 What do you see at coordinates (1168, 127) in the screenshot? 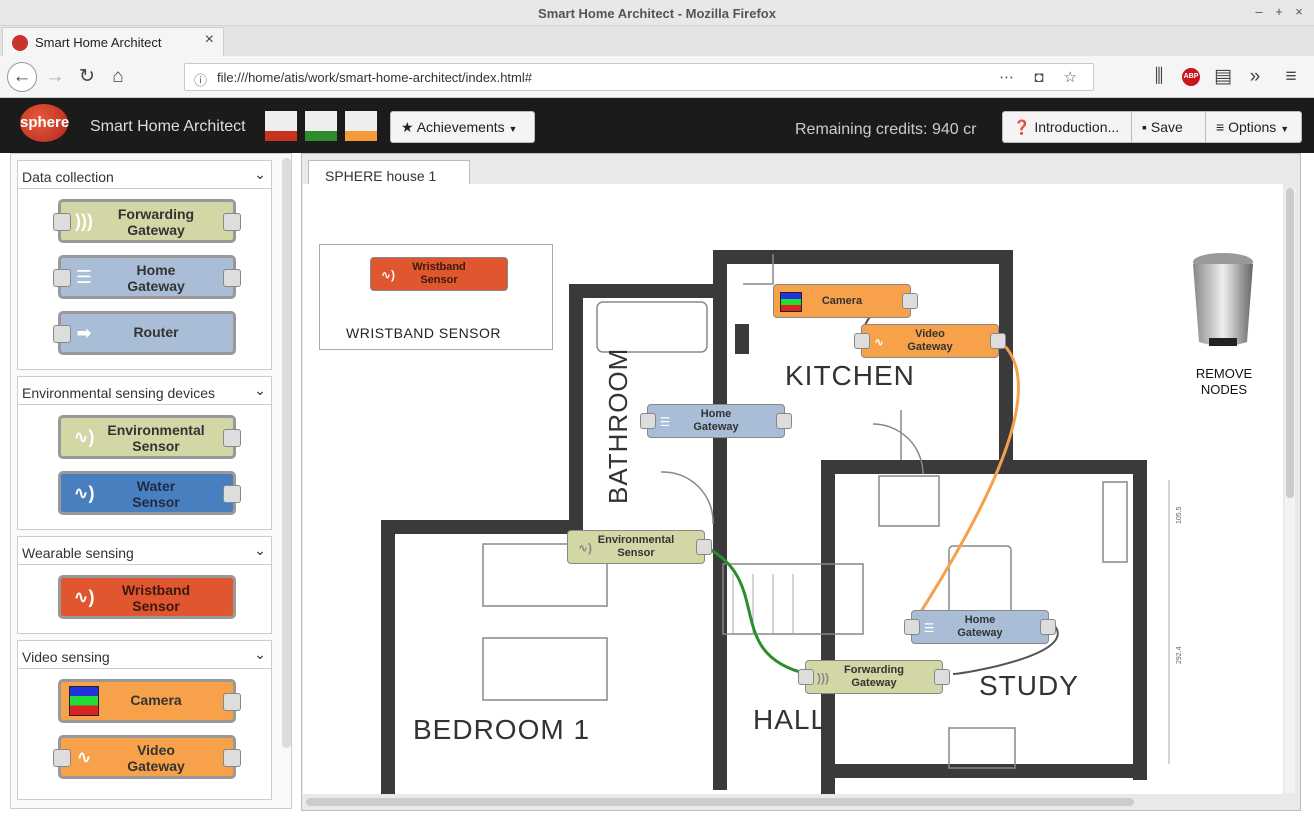
I see `save-button: ▪ Save` at bounding box center [1168, 127].